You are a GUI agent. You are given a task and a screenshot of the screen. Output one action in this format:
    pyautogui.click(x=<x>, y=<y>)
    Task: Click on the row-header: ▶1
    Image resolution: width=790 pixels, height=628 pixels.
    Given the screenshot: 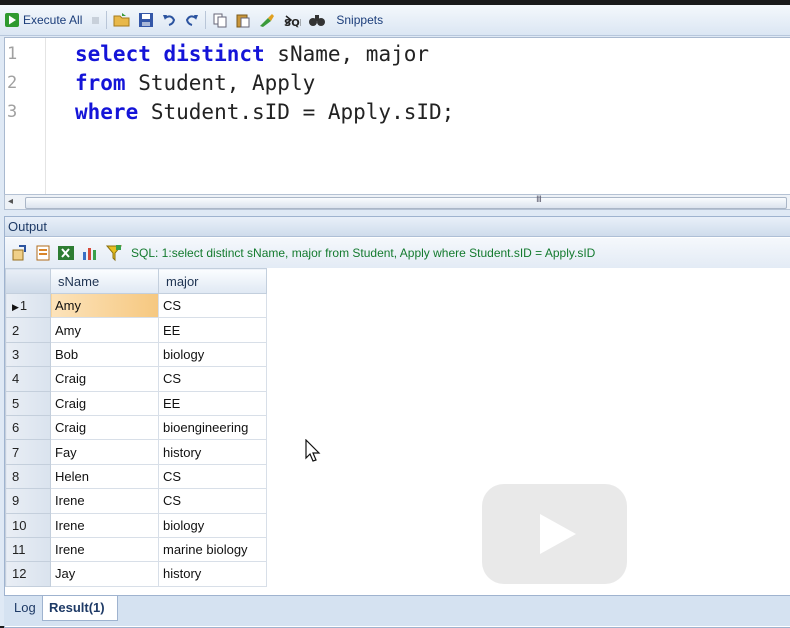 What is the action you would take?
    pyautogui.click(x=28, y=305)
    